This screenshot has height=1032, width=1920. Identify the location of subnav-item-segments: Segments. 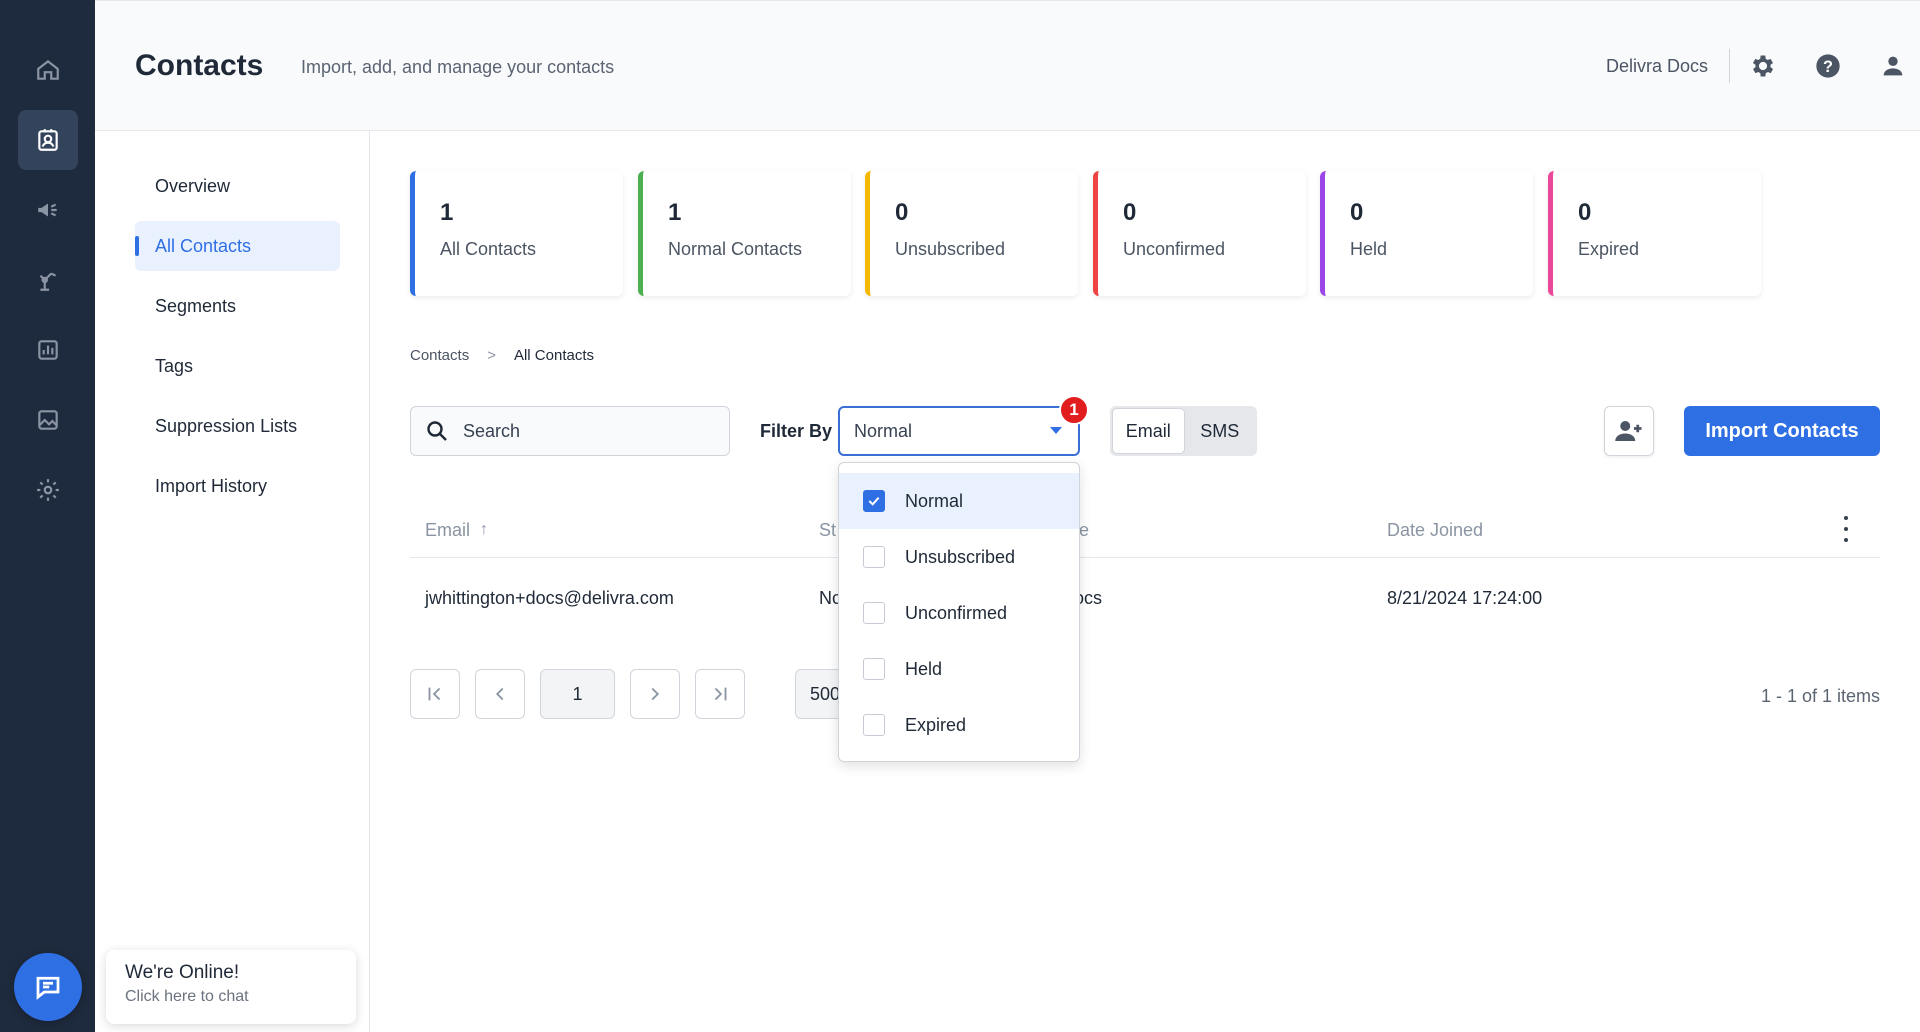
(237, 306).